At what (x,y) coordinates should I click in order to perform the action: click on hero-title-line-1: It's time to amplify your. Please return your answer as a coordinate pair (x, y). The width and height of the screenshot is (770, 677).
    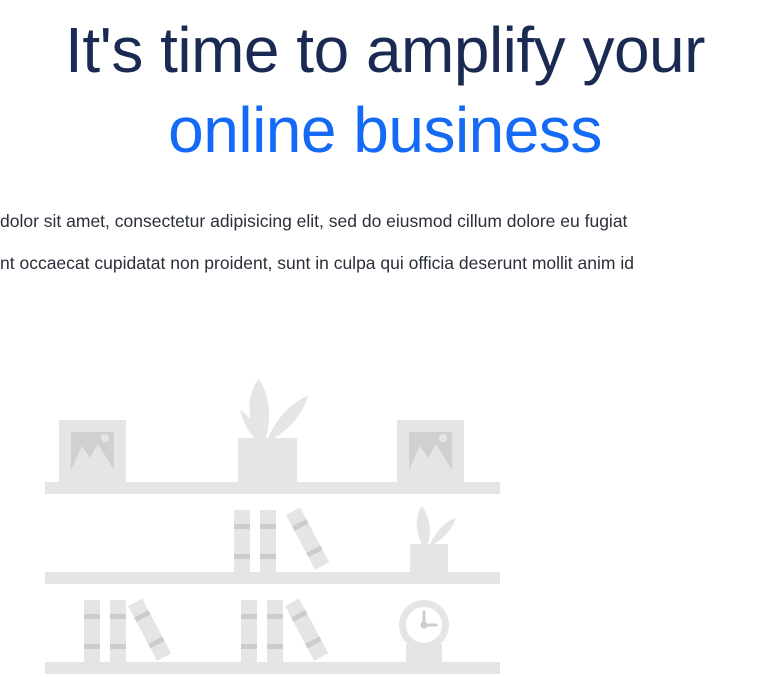
    Looking at the image, I should click on (385, 50).